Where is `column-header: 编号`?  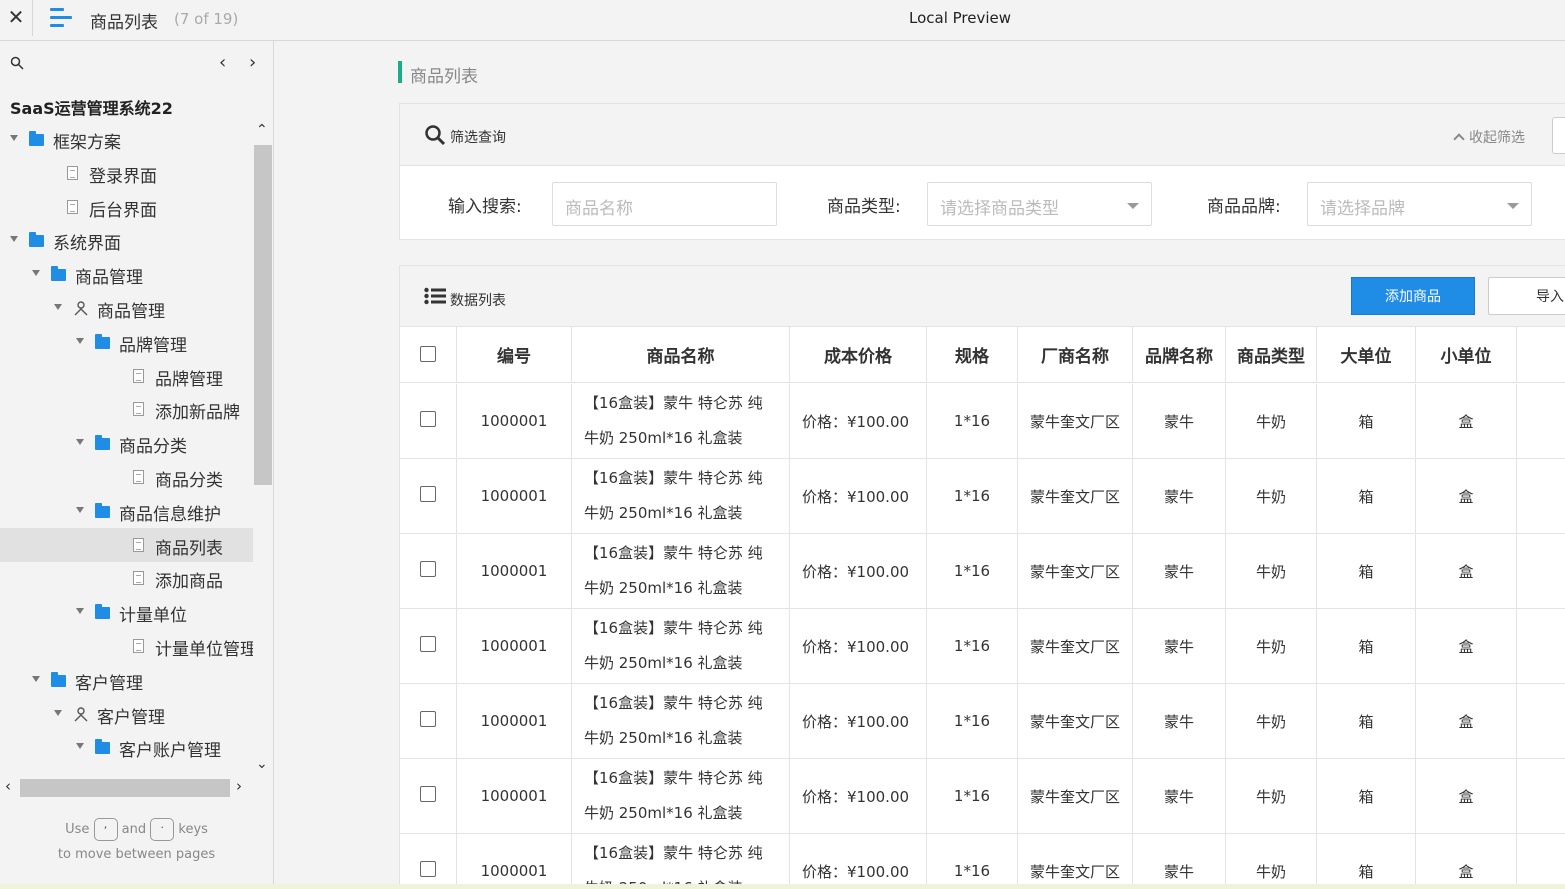
column-header: 编号 is located at coordinates (514, 354).